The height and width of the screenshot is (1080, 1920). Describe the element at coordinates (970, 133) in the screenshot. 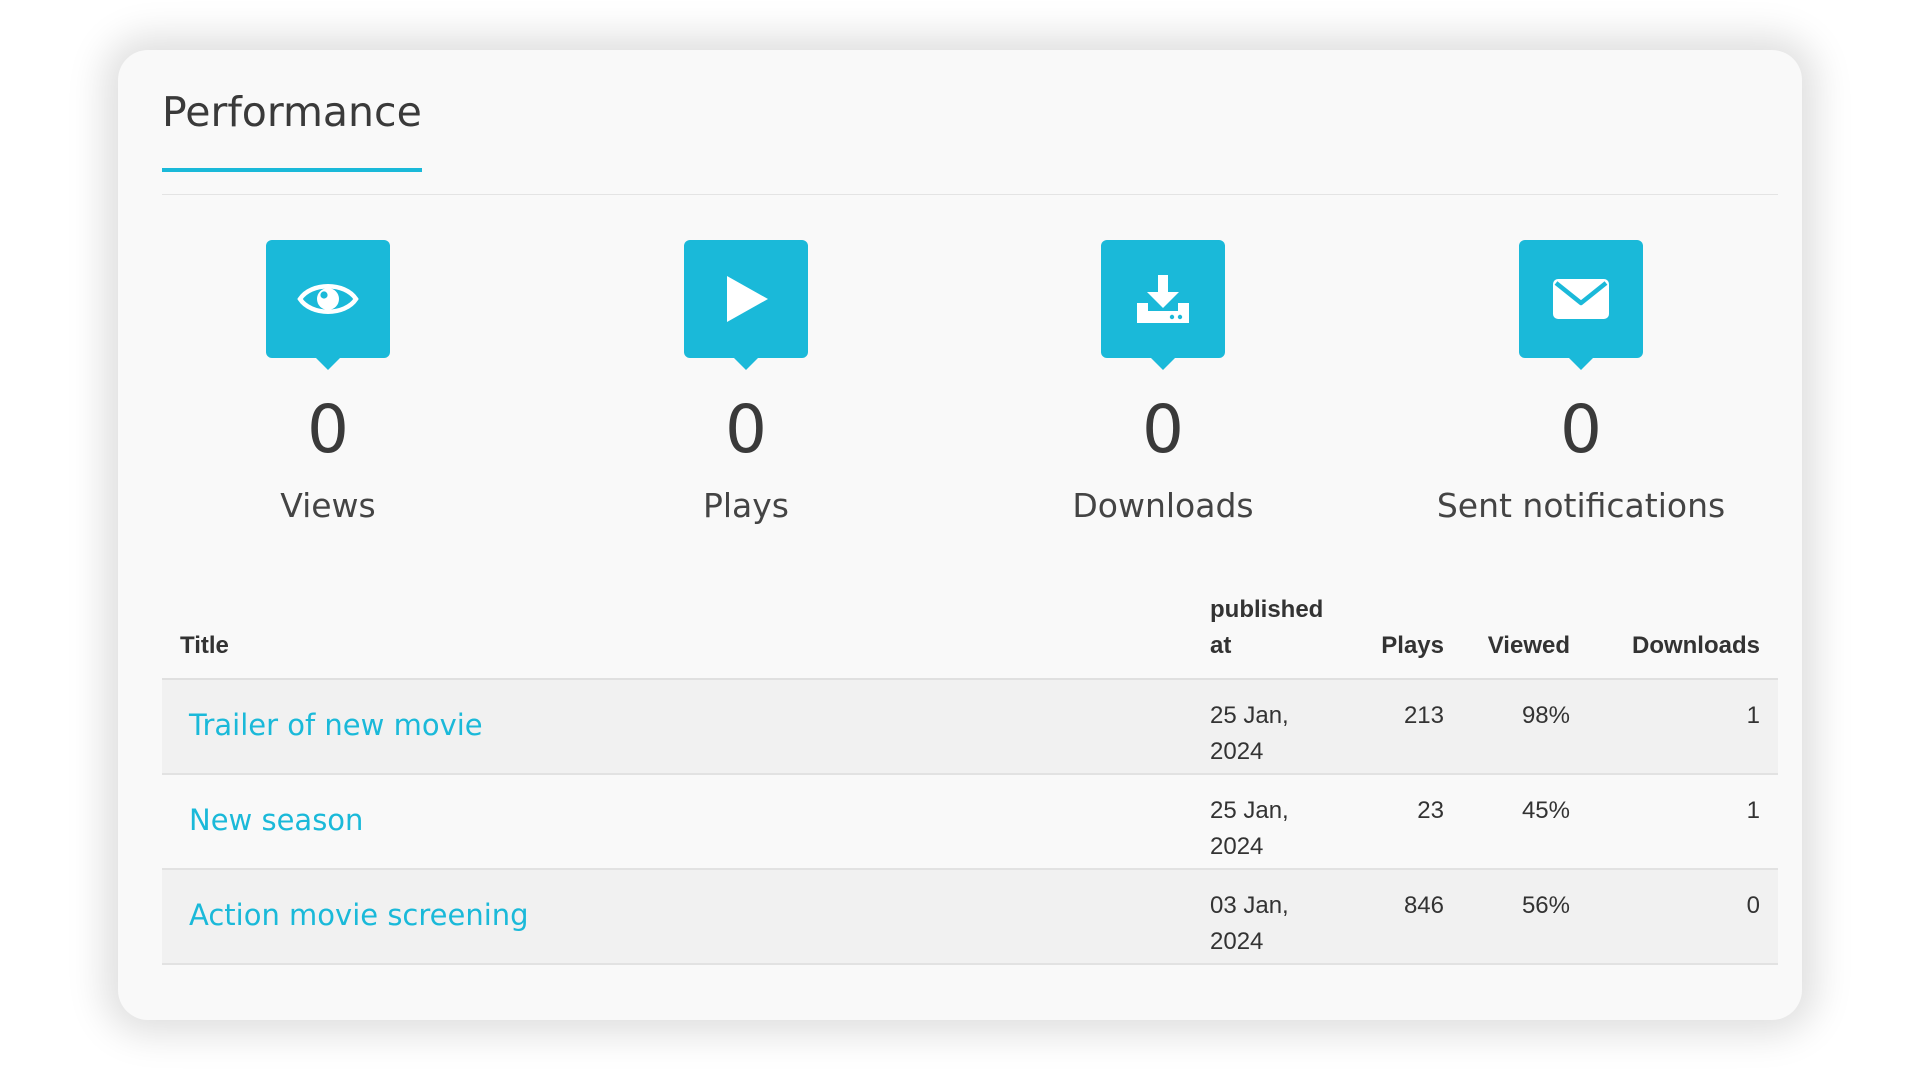

I see `performance-header: Performance` at that location.